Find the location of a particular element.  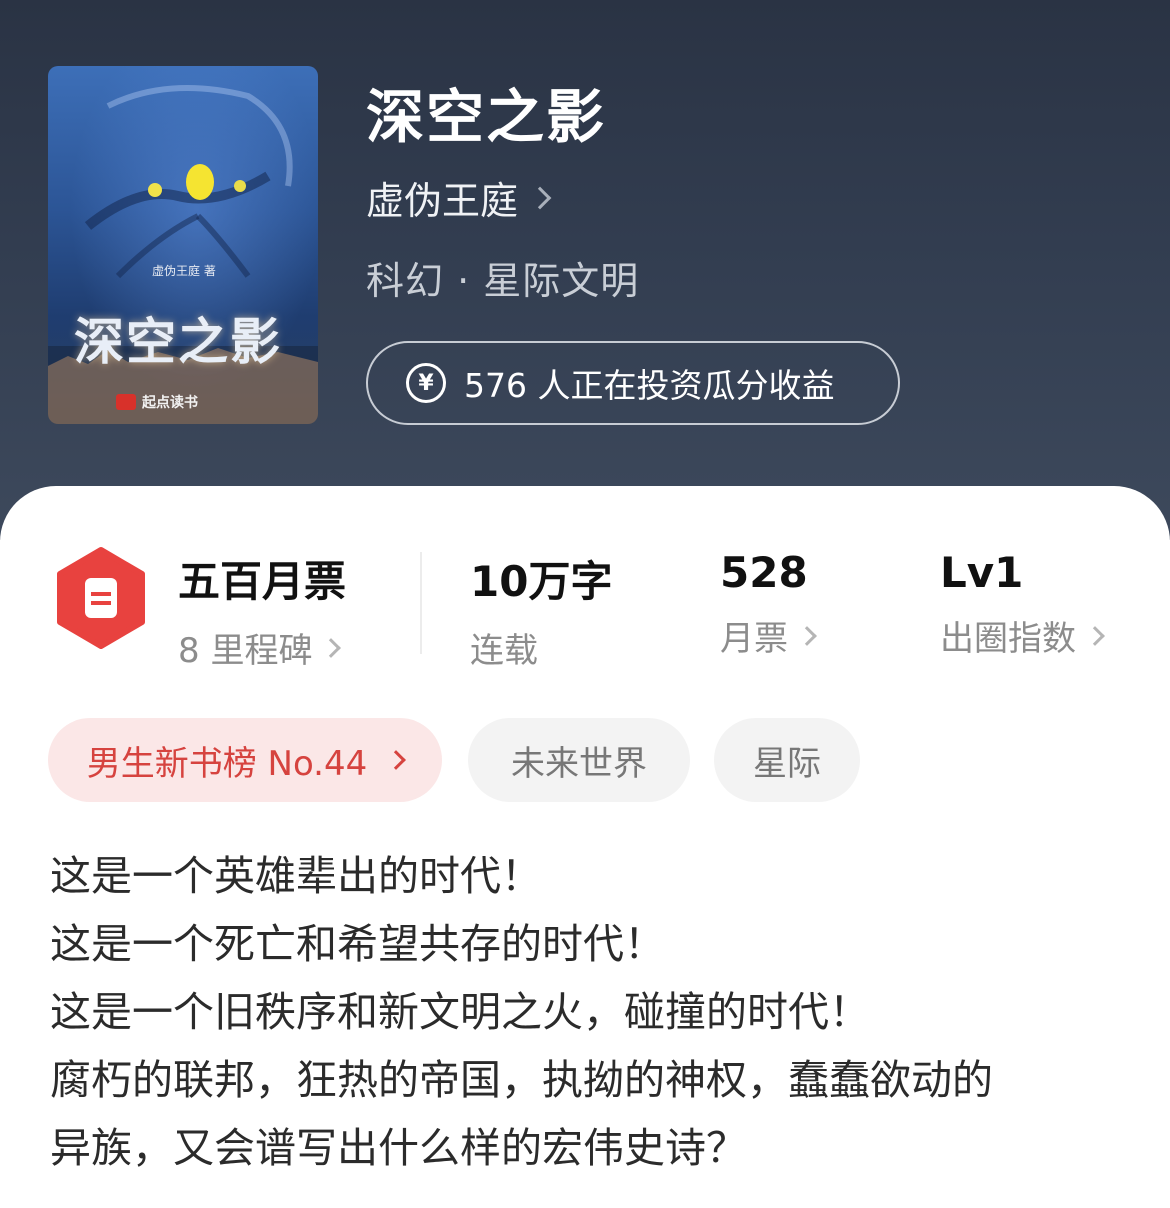

stat-milestone: 五百月票 8 里程碑 is located at coordinates (262, 610).